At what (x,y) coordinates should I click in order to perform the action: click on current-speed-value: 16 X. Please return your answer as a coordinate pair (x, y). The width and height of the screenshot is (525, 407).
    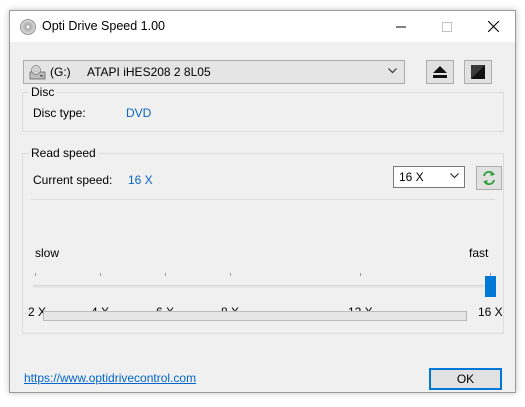
    Looking at the image, I should click on (140, 180).